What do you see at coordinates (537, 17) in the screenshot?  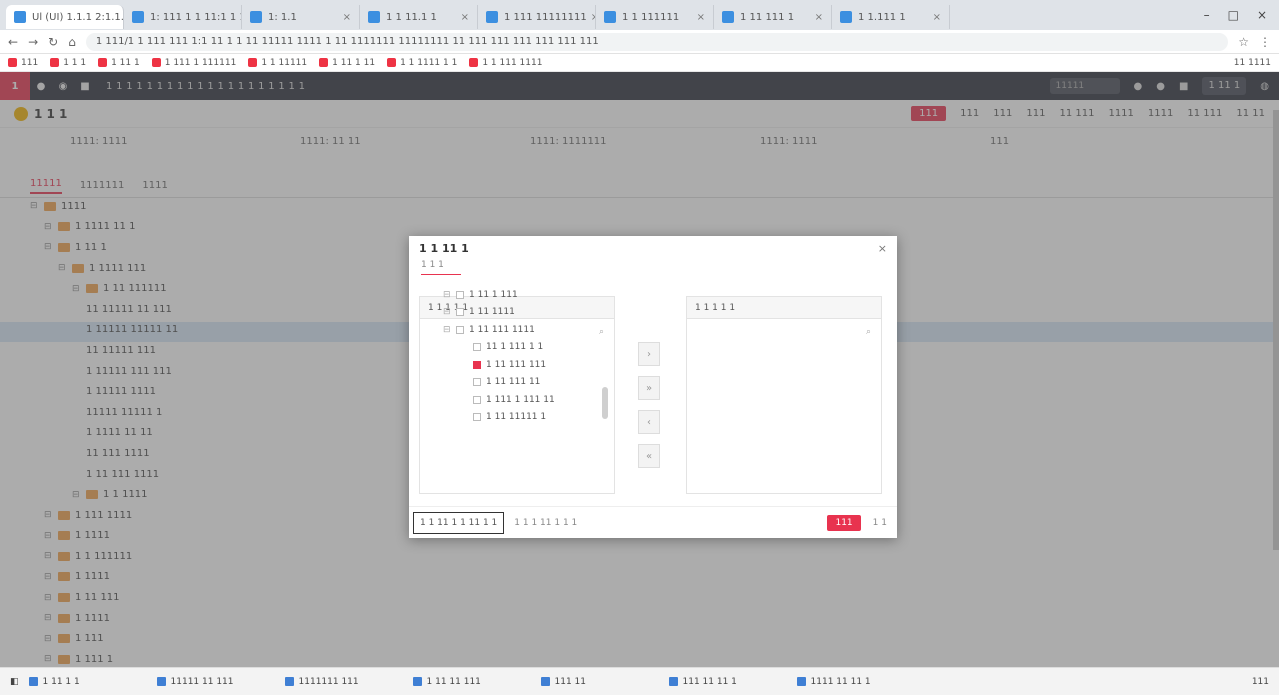 I see `browser-tab: 1 111 11111111×` at bounding box center [537, 17].